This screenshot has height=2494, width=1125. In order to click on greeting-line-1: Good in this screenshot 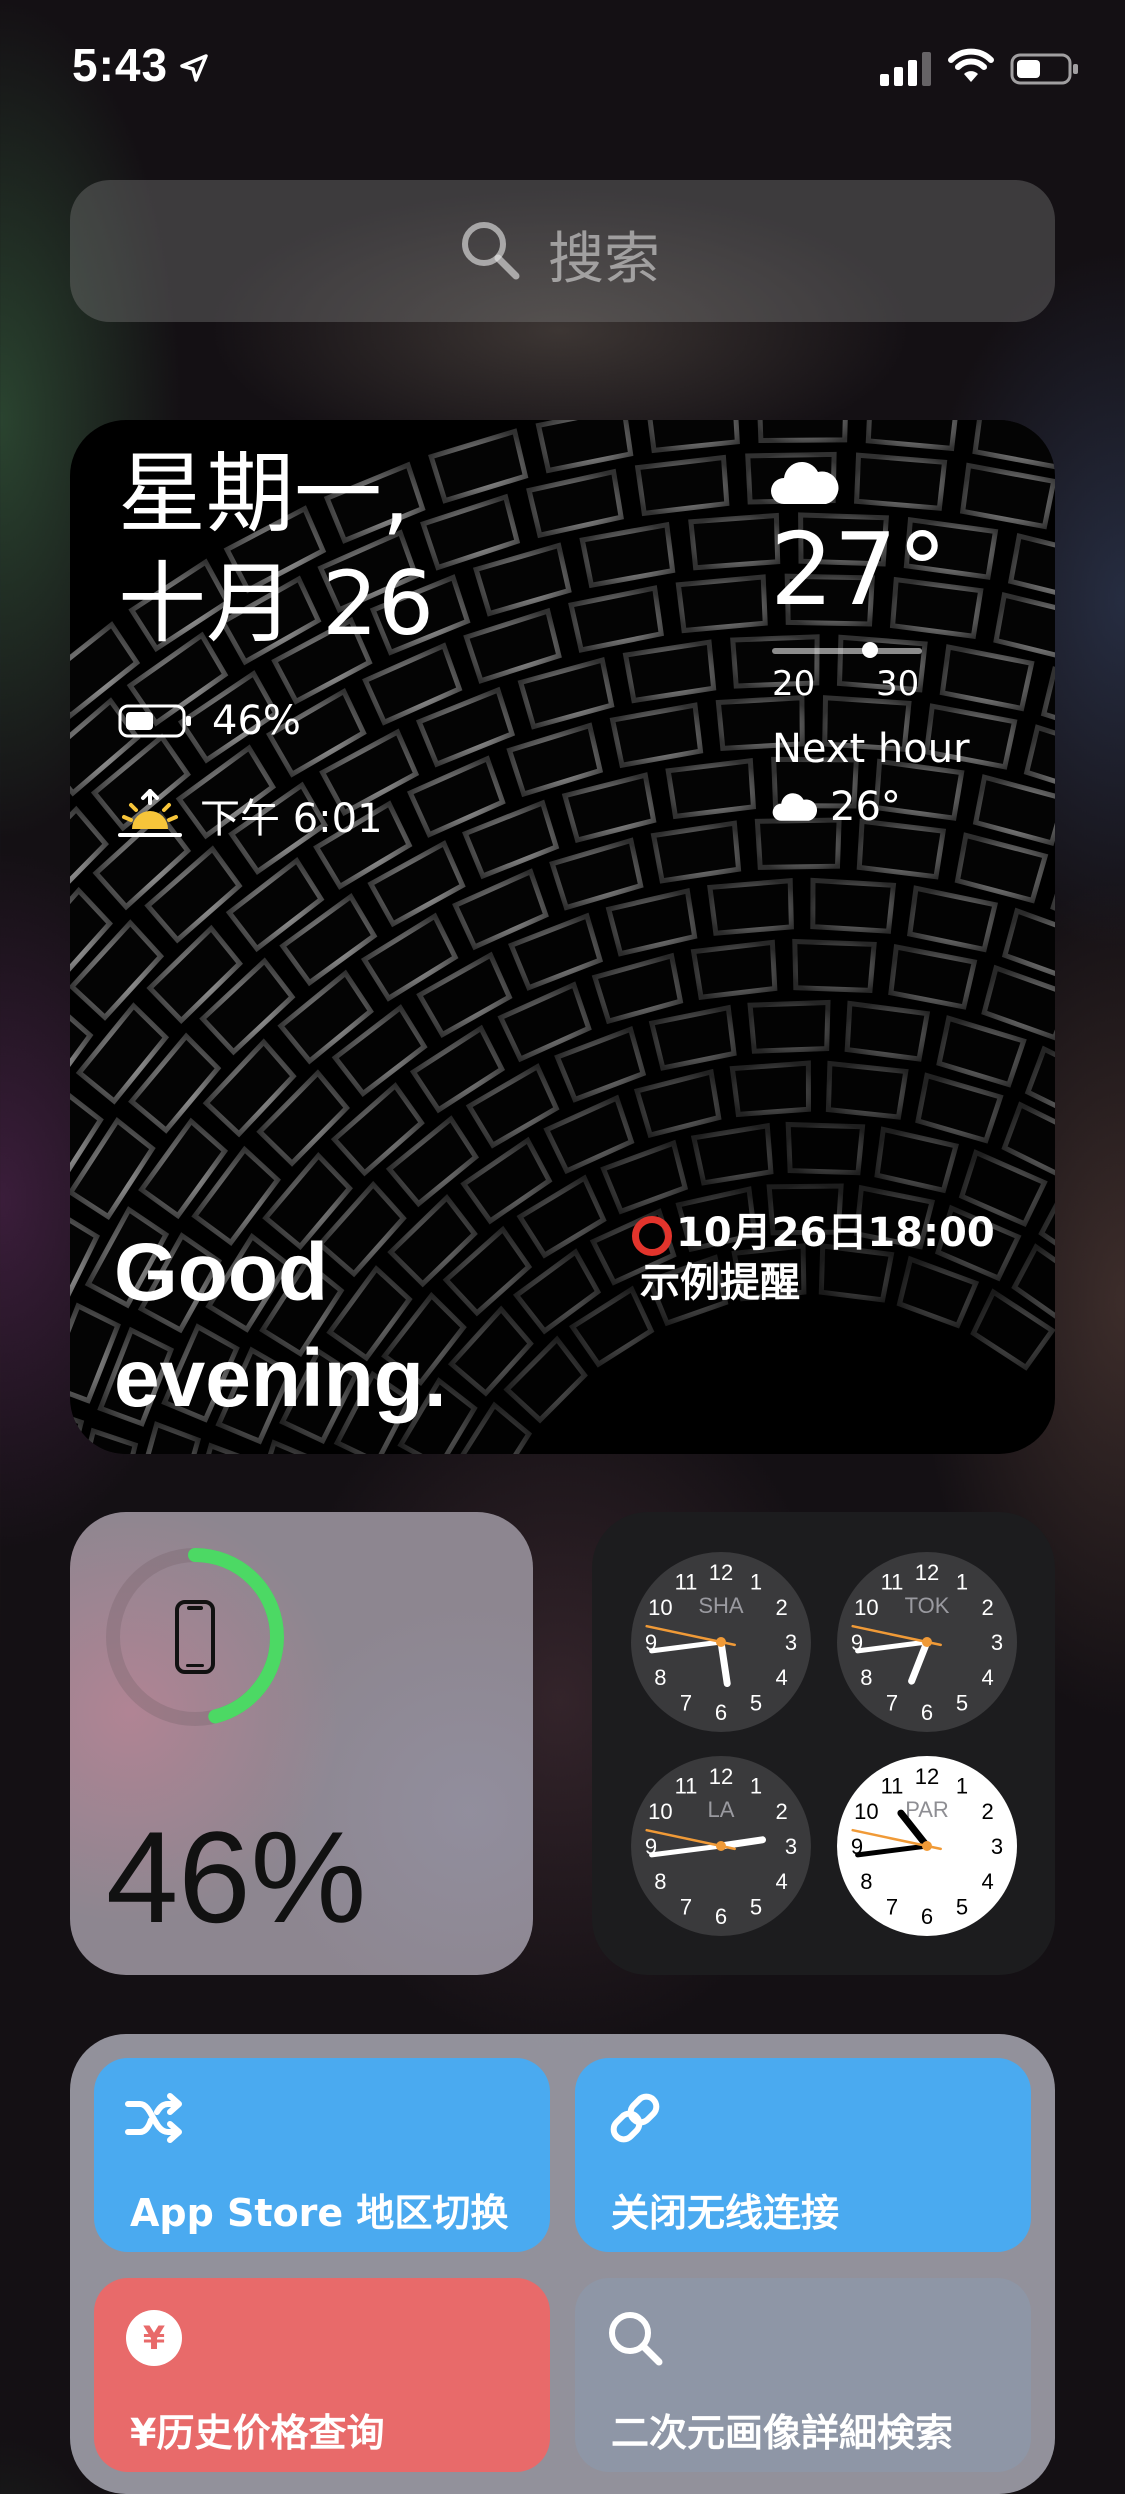, I will do `click(221, 1272)`.